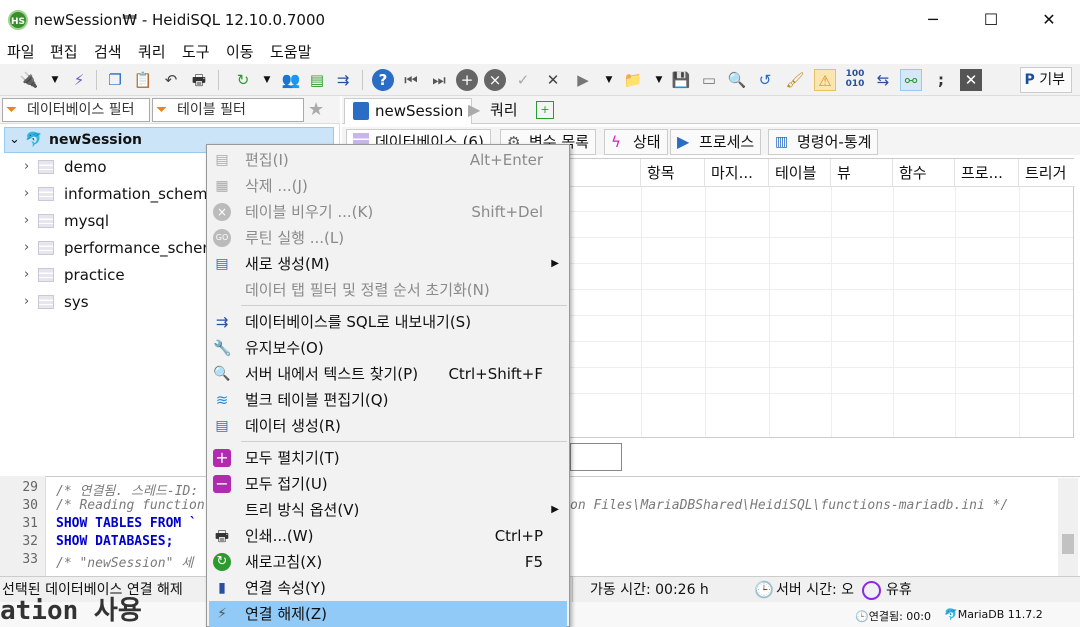  I want to click on wrap-icon: ⇆, so click(883, 80).